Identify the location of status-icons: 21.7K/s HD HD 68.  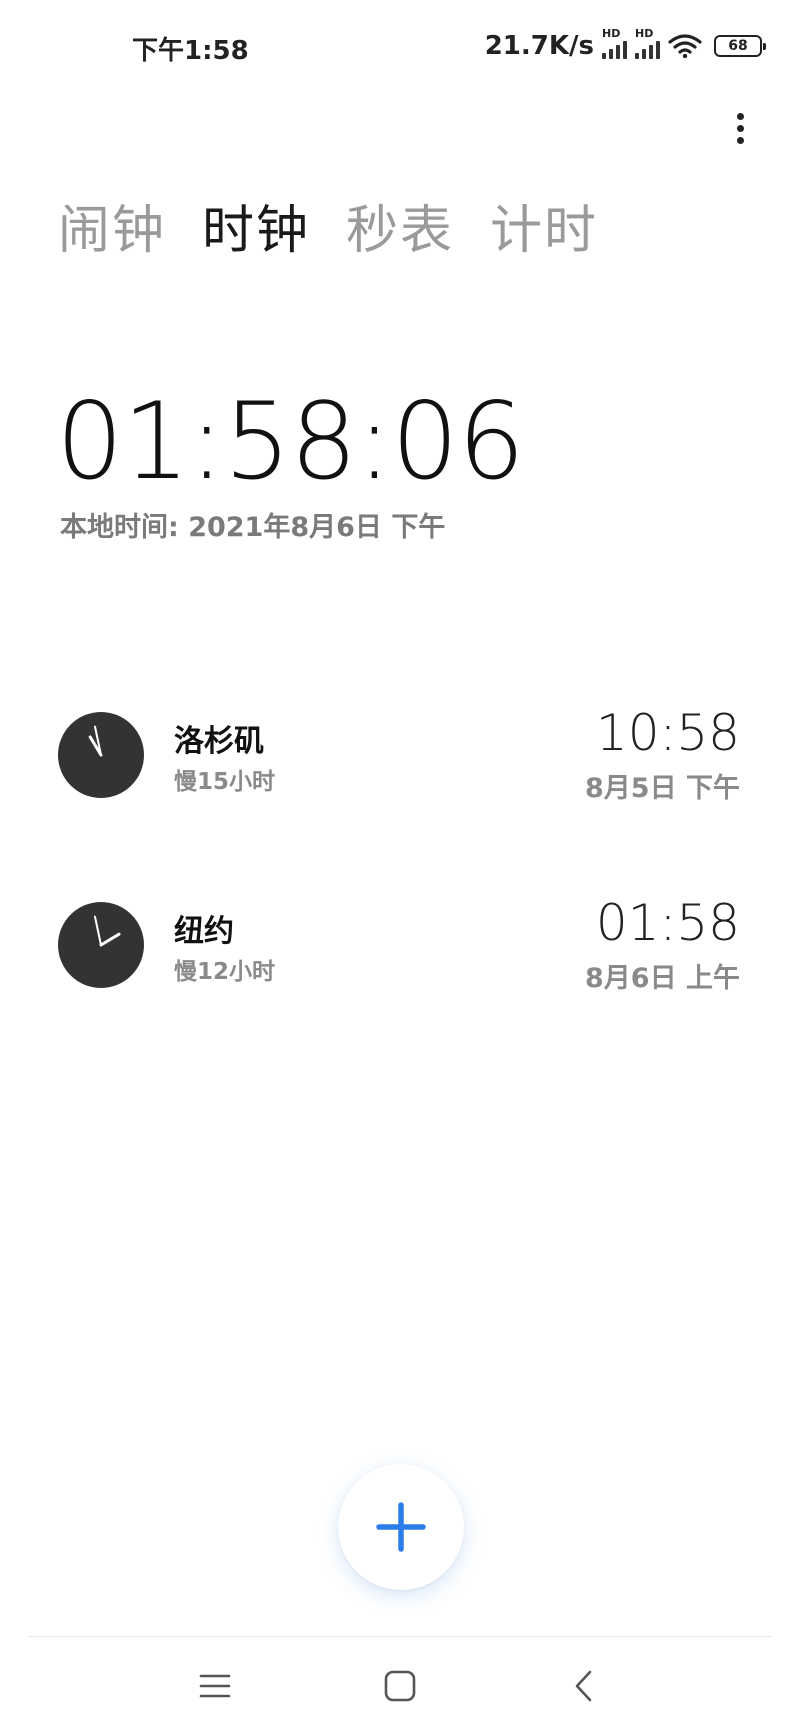
(625, 46).